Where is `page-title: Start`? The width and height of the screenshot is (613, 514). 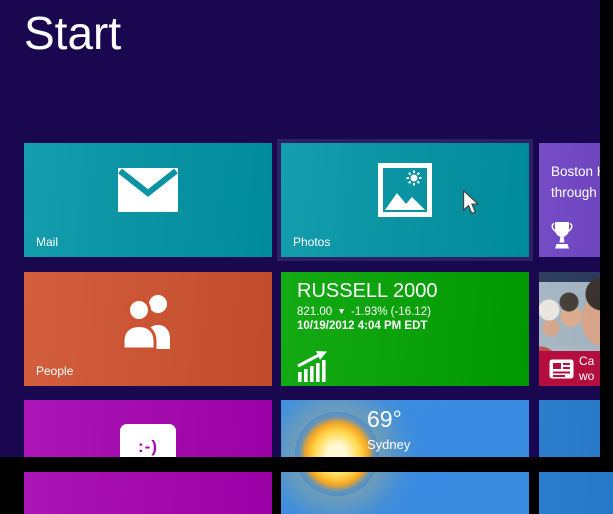
page-title: Start is located at coordinates (73, 33).